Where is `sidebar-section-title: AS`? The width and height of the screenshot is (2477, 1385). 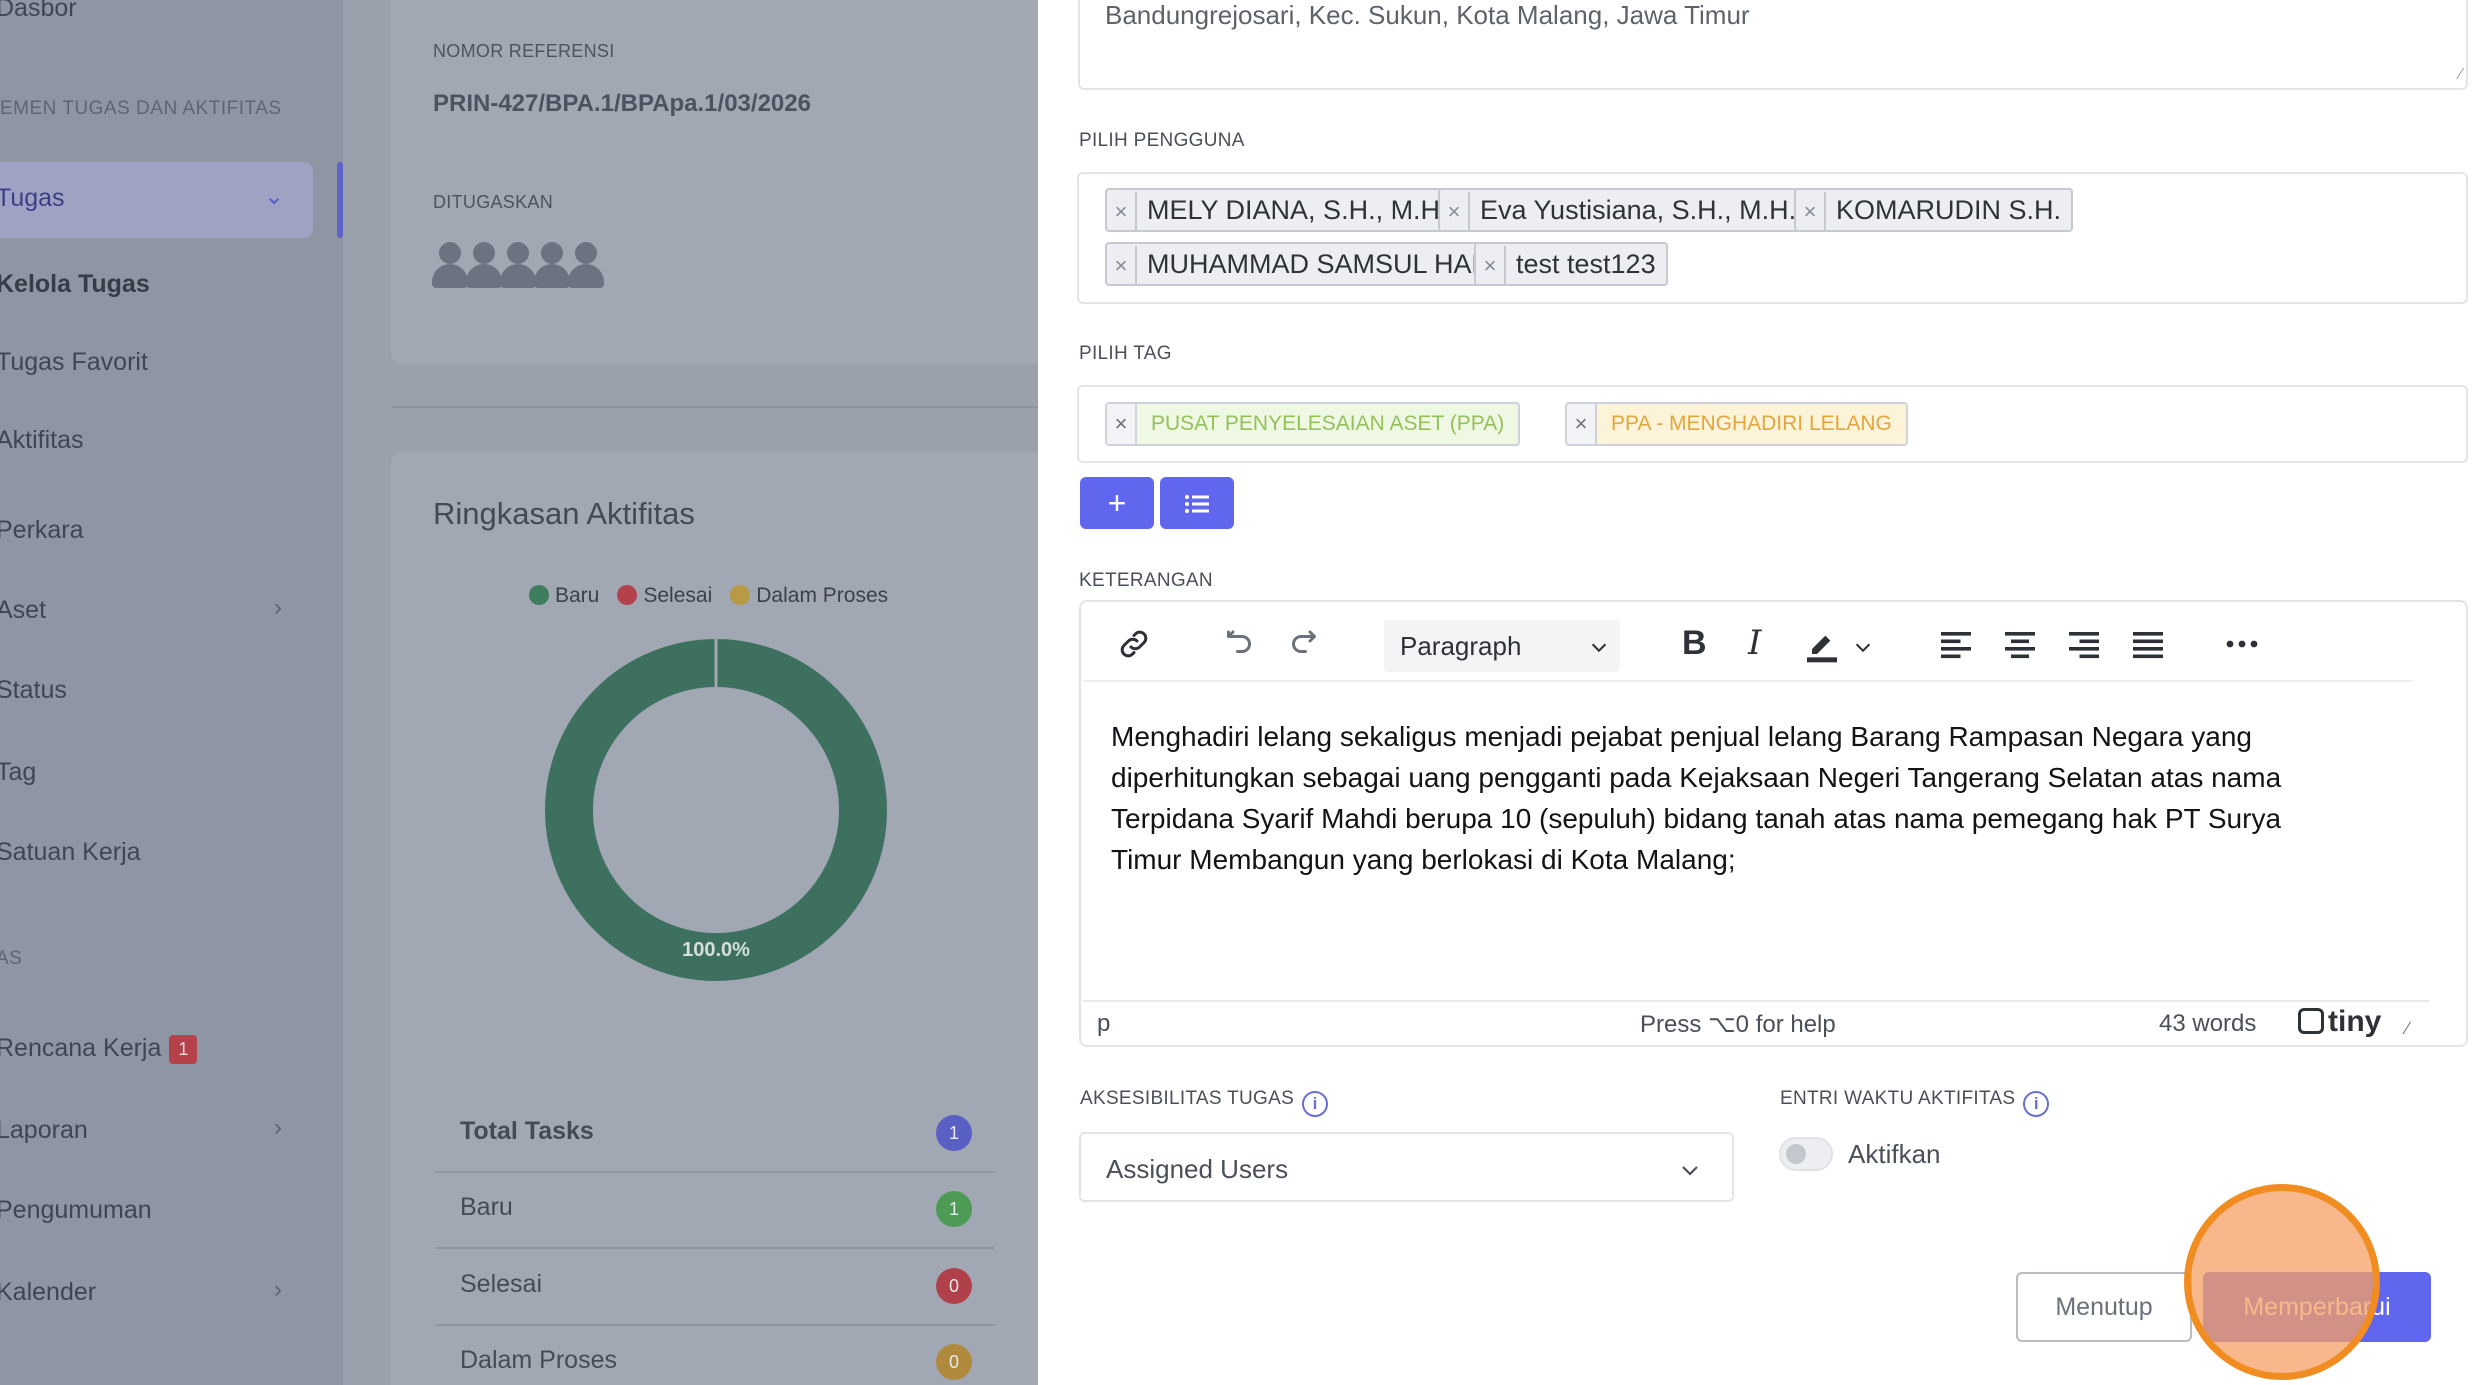
sidebar-section-title: AS is located at coordinates (11, 958).